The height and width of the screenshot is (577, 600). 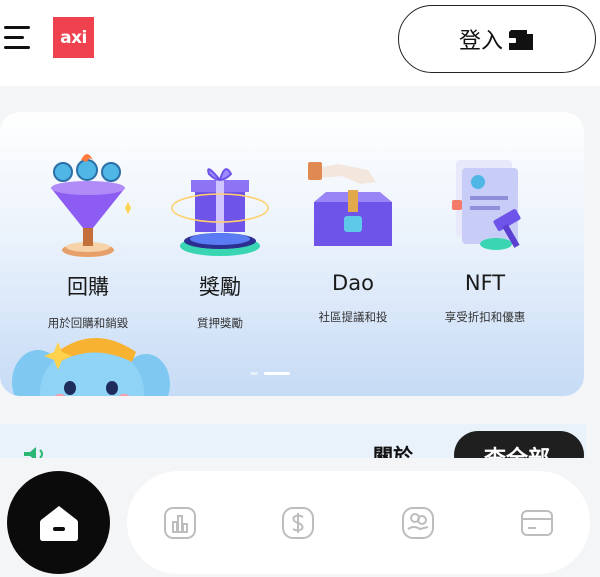 What do you see at coordinates (180, 523) in the screenshot?
I see `bar-chart-icon` at bounding box center [180, 523].